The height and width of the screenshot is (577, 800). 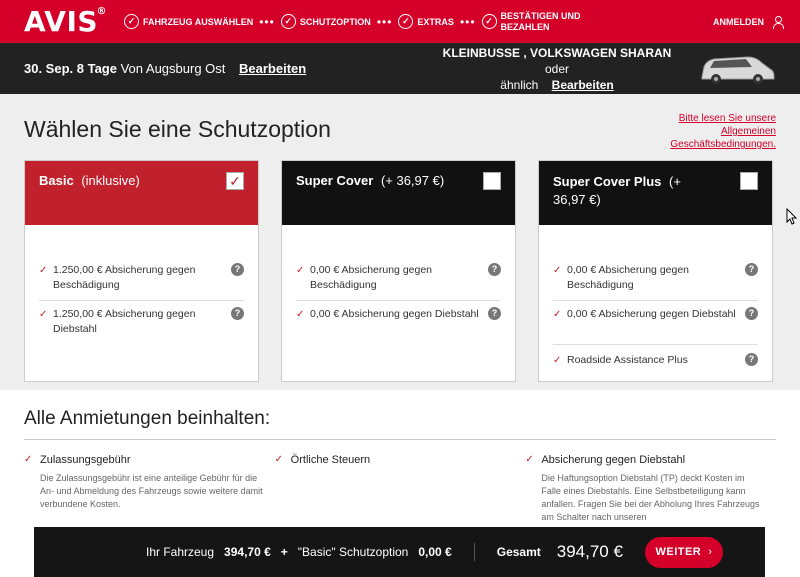 What do you see at coordinates (675, 181) in the screenshot?
I see `option-price: (+` at bounding box center [675, 181].